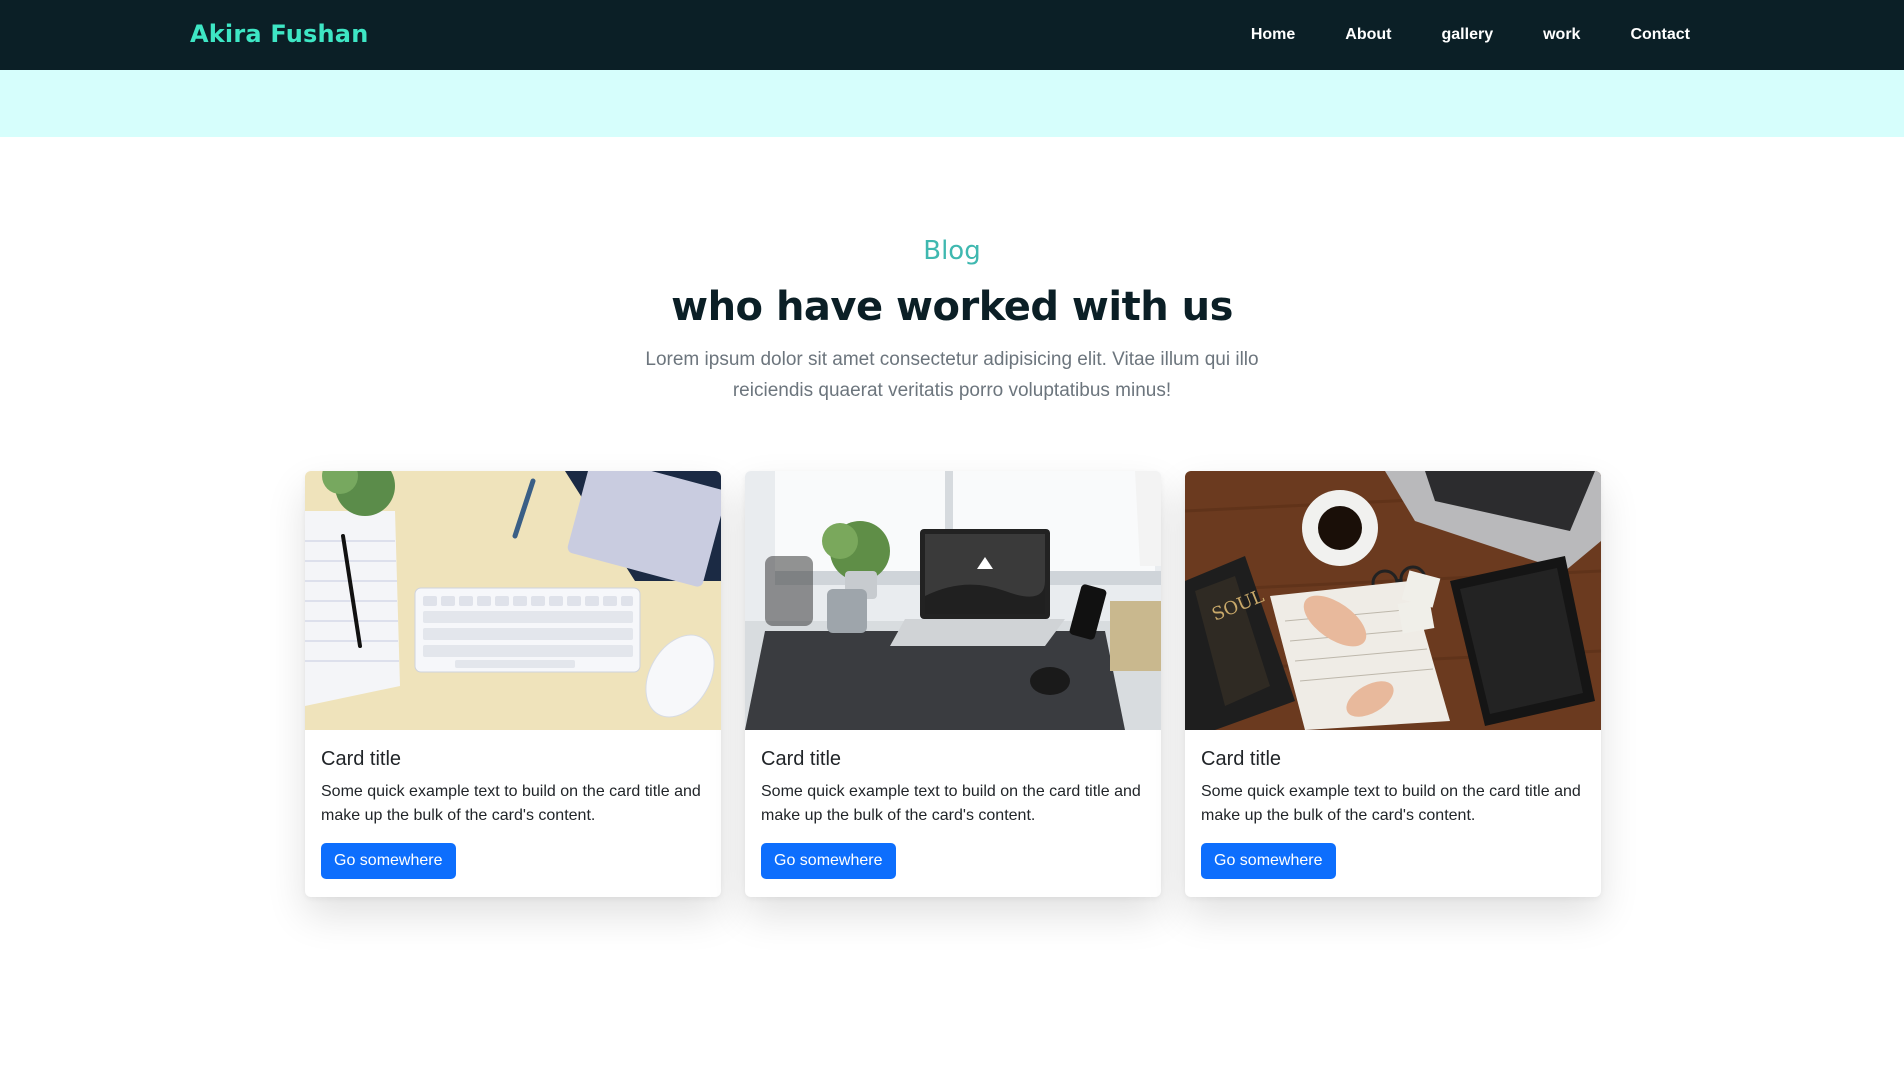 The image size is (1904, 1080). What do you see at coordinates (952, 307) in the screenshot?
I see `section-heading: who have worked with us` at bounding box center [952, 307].